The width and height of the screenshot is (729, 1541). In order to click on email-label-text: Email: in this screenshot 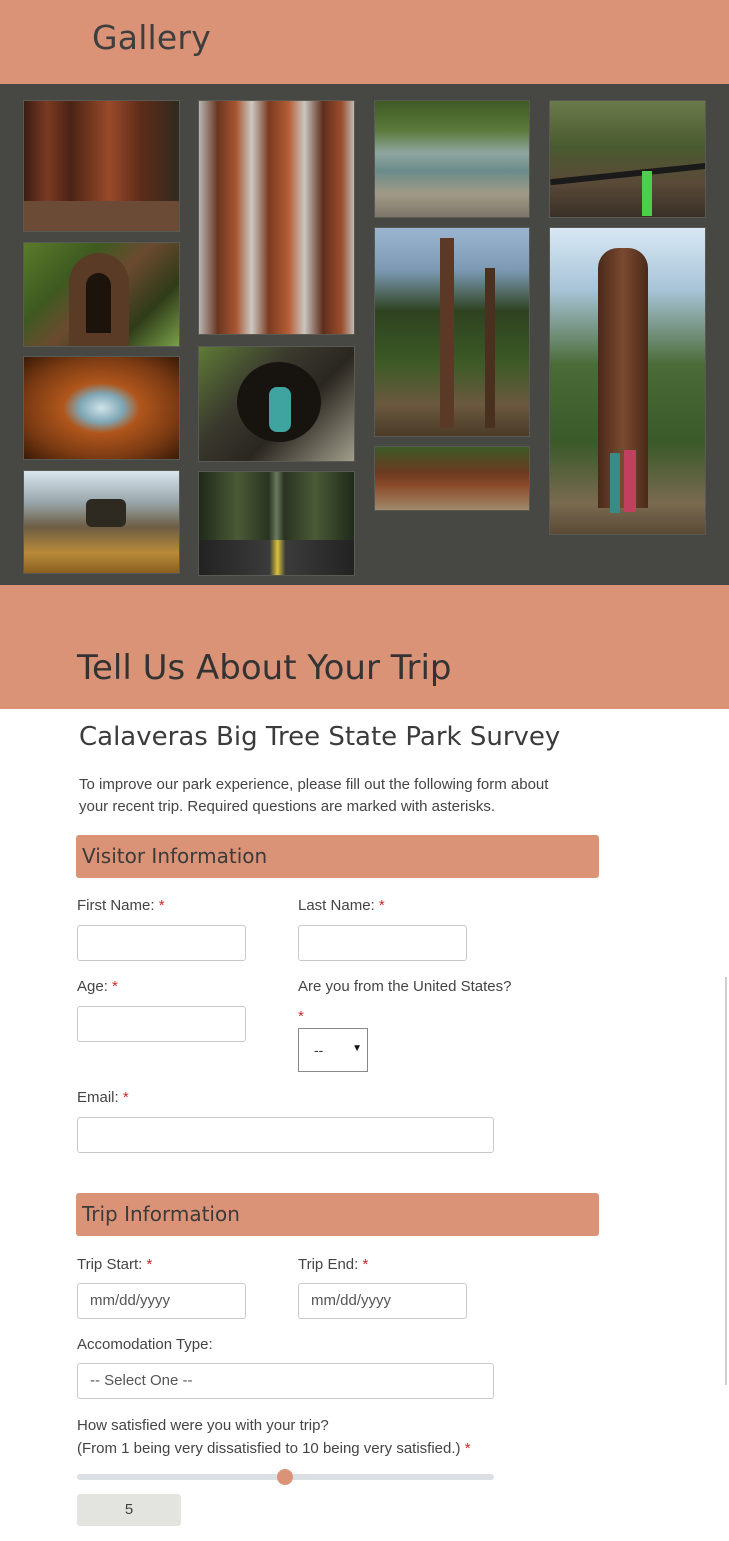, I will do `click(98, 1097)`.